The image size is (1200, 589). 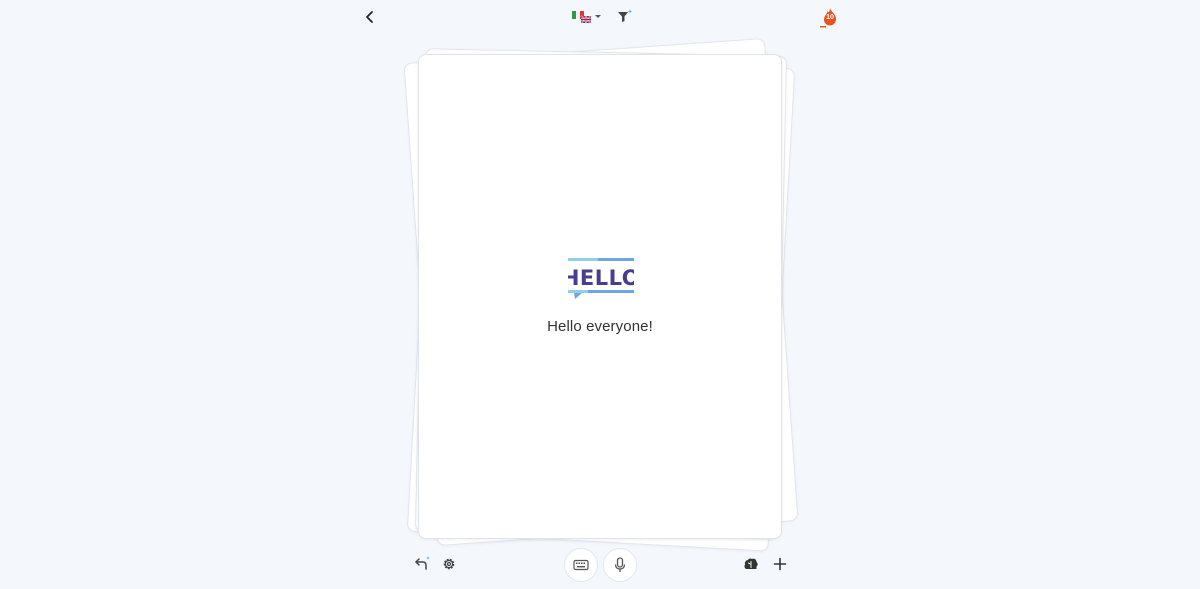 What do you see at coordinates (600, 326) in the screenshot?
I see `card-phrase: Hello everyone!` at bounding box center [600, 326].